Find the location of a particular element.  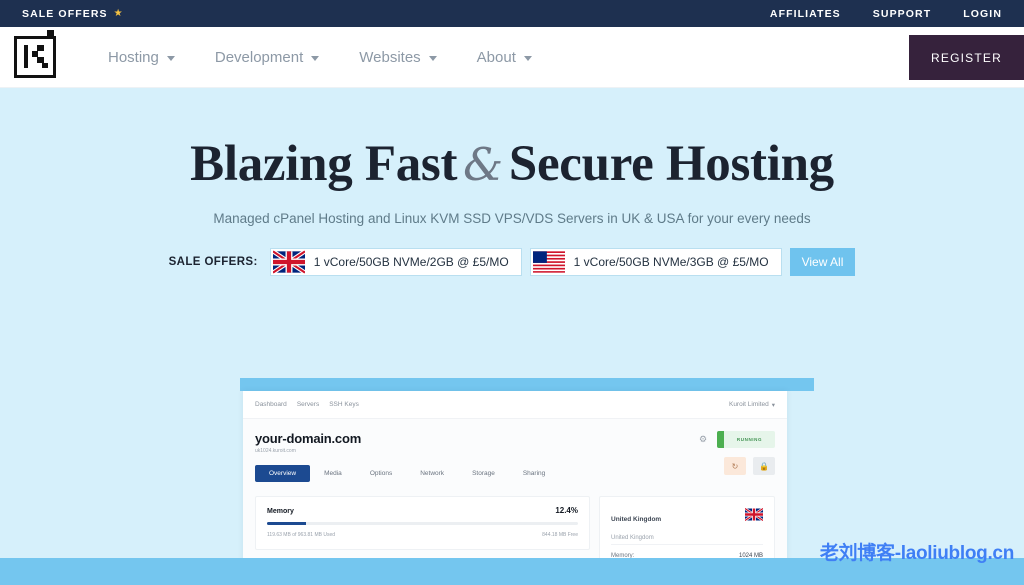

nav-item-development: Development is located at coordinates (267, 57).